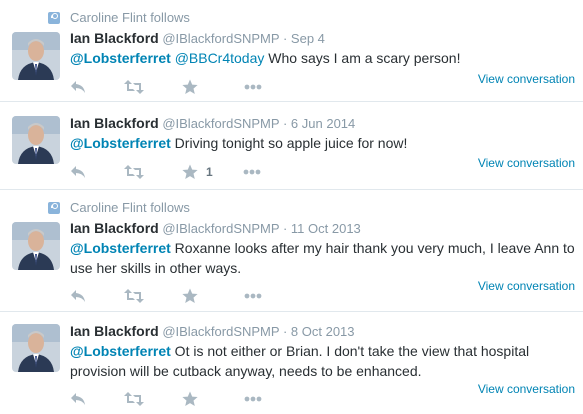  I want to click on tweet-body: Who says I am a scary person!, so click(362, 58).